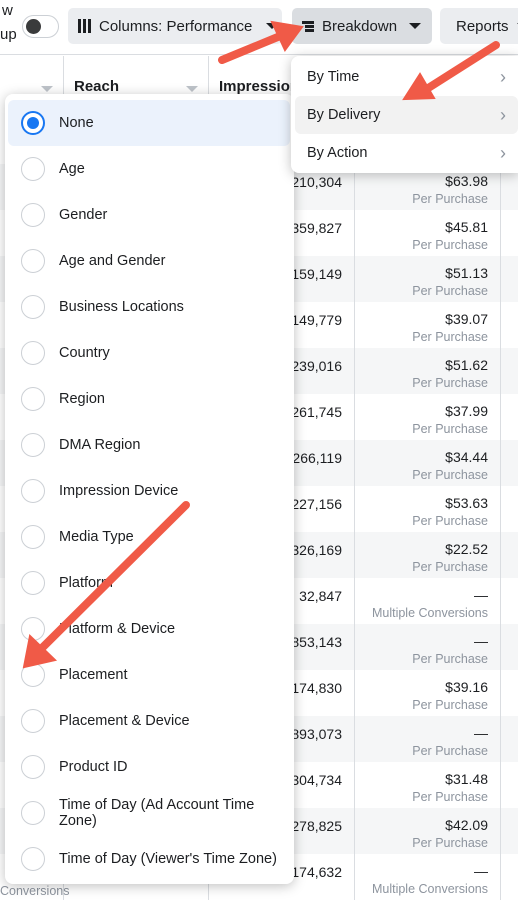 This screenshot has width=518, height=900. What do you see at coordinates (415, 26) in the screenshot?
I see `chevron-down-icon` at bounding box center [415, 26].